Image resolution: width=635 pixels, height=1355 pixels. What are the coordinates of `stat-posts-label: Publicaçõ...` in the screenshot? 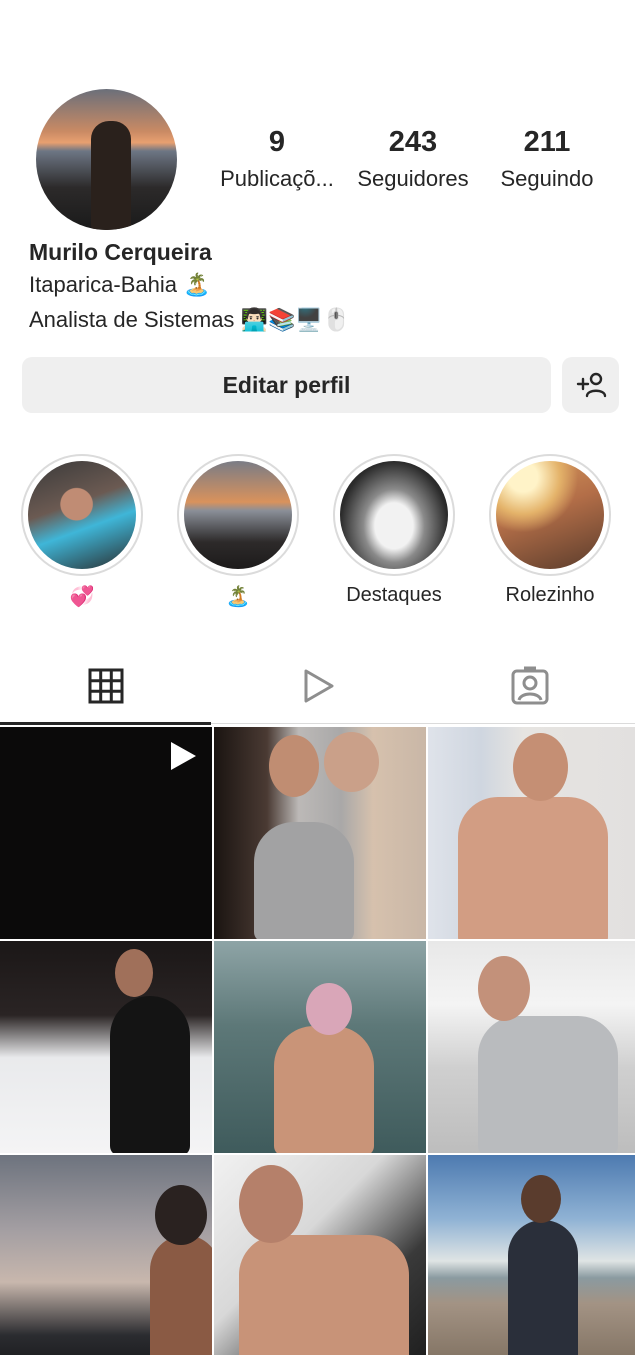 It's located at (277, 178).